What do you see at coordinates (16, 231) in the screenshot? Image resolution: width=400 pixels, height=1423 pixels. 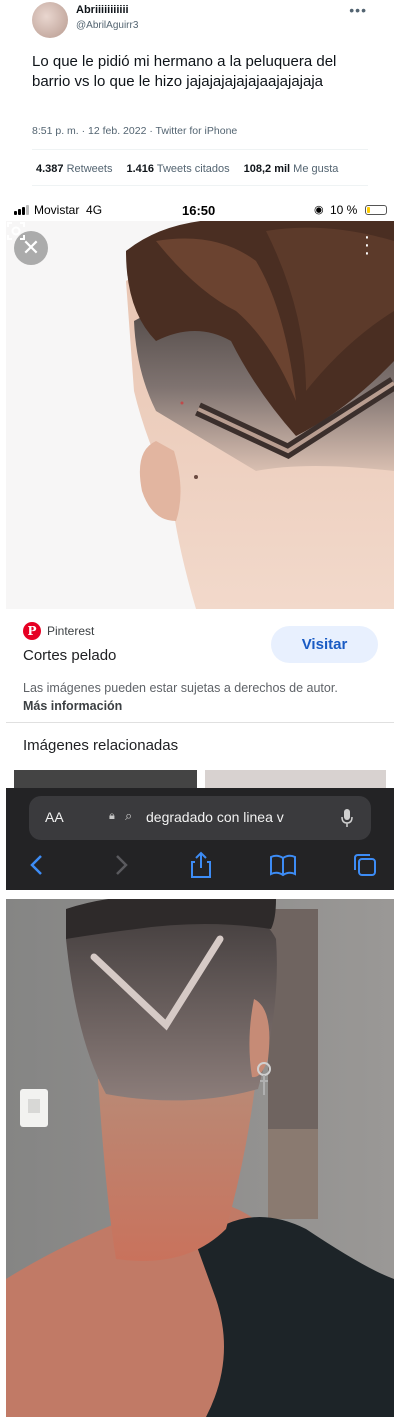 I see `lens-icon` at bounding box center [16, 231].